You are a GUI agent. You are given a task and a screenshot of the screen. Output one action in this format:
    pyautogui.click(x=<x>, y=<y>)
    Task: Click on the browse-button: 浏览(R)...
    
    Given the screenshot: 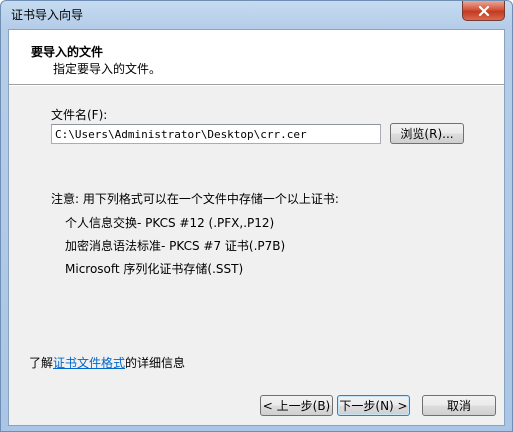 What is the action you would take?
    pyautogui.click(x=427, y=133)
    